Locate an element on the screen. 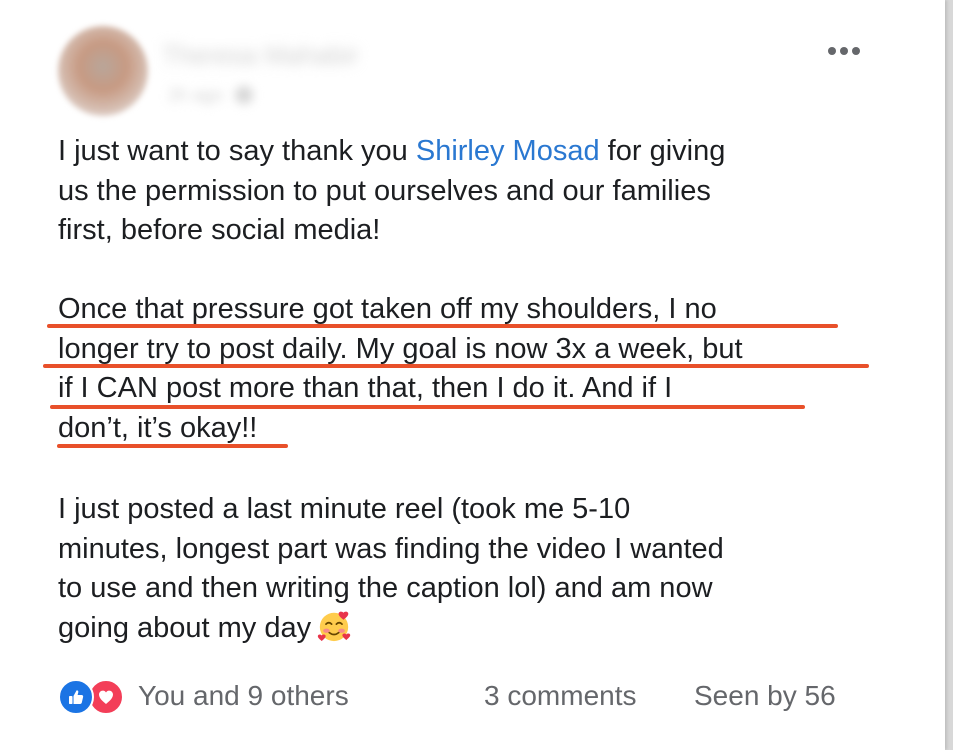  paragraph-3-line-4: going about my day is located at coordinates (473, 629).